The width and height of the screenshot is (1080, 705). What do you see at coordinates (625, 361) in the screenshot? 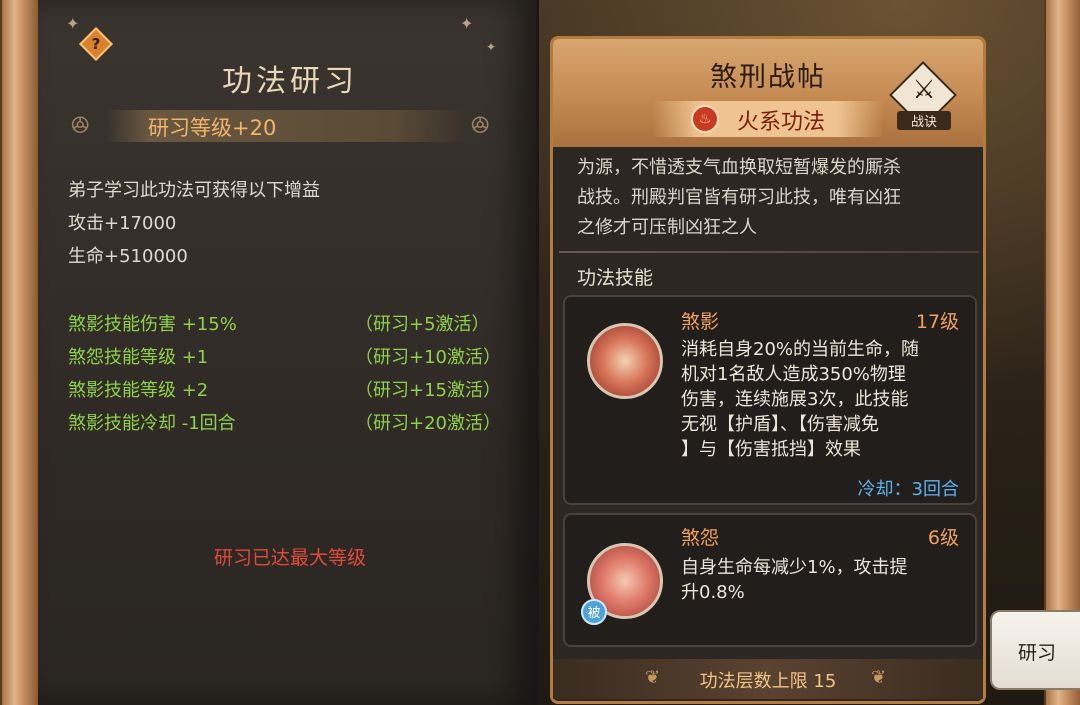
I see `shadow-slash-skill-icon` at bounding box center [625, 361].